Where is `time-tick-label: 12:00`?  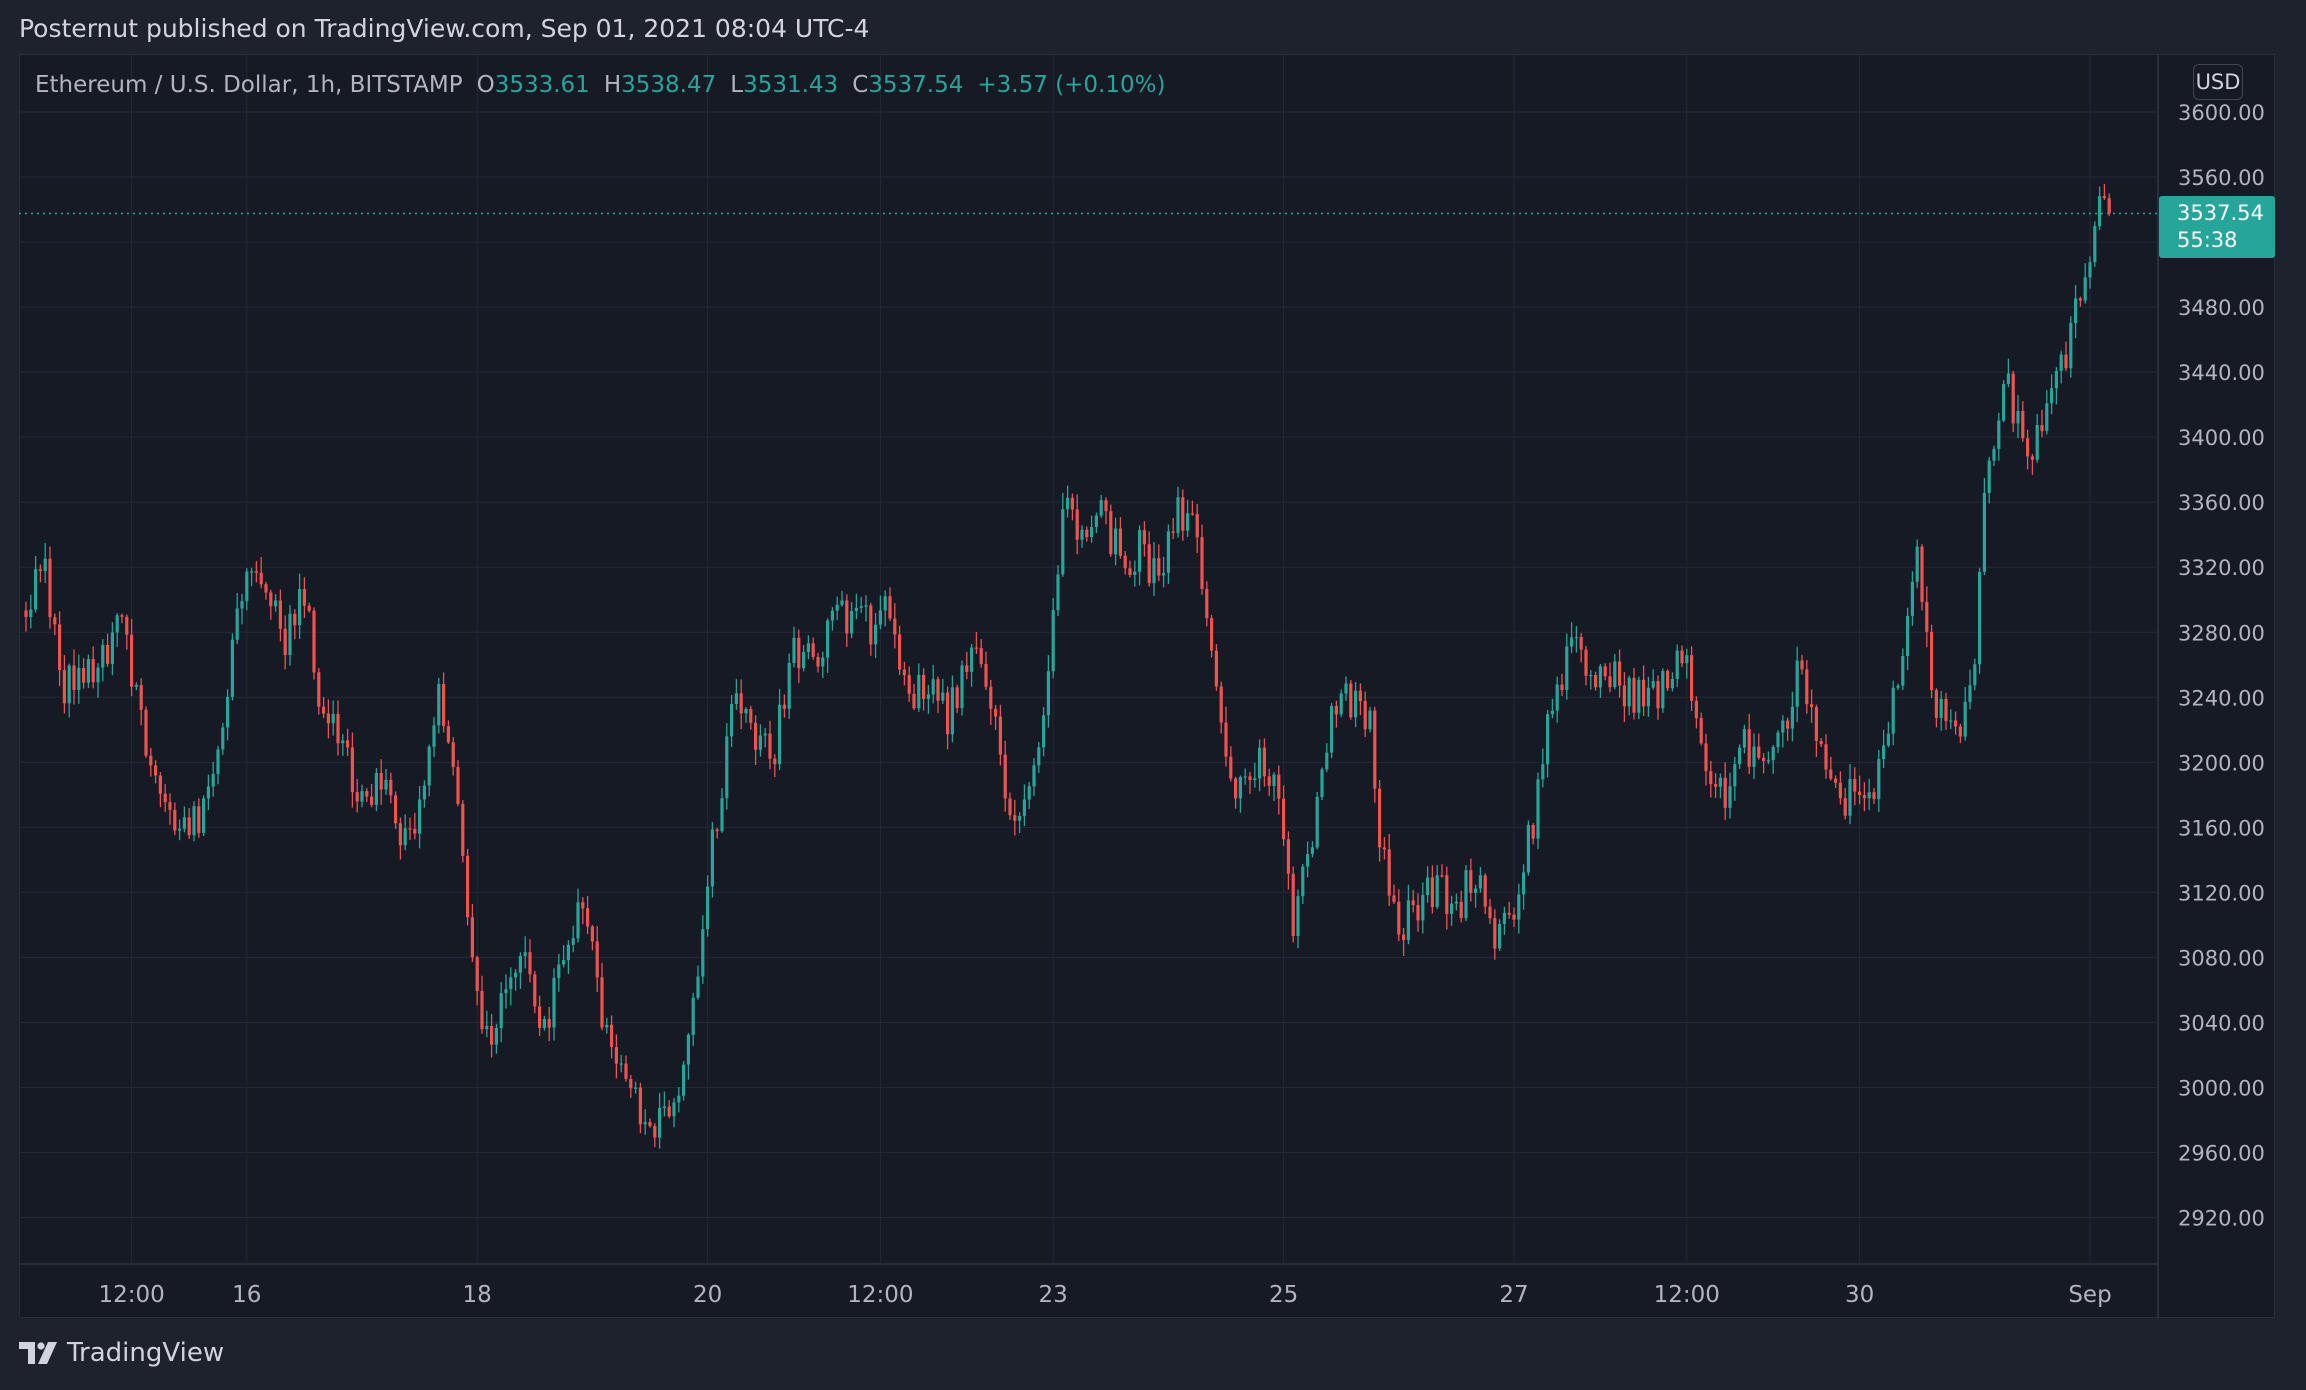 time-tick-label: 12:00 is located at coordinates (880, 1295).